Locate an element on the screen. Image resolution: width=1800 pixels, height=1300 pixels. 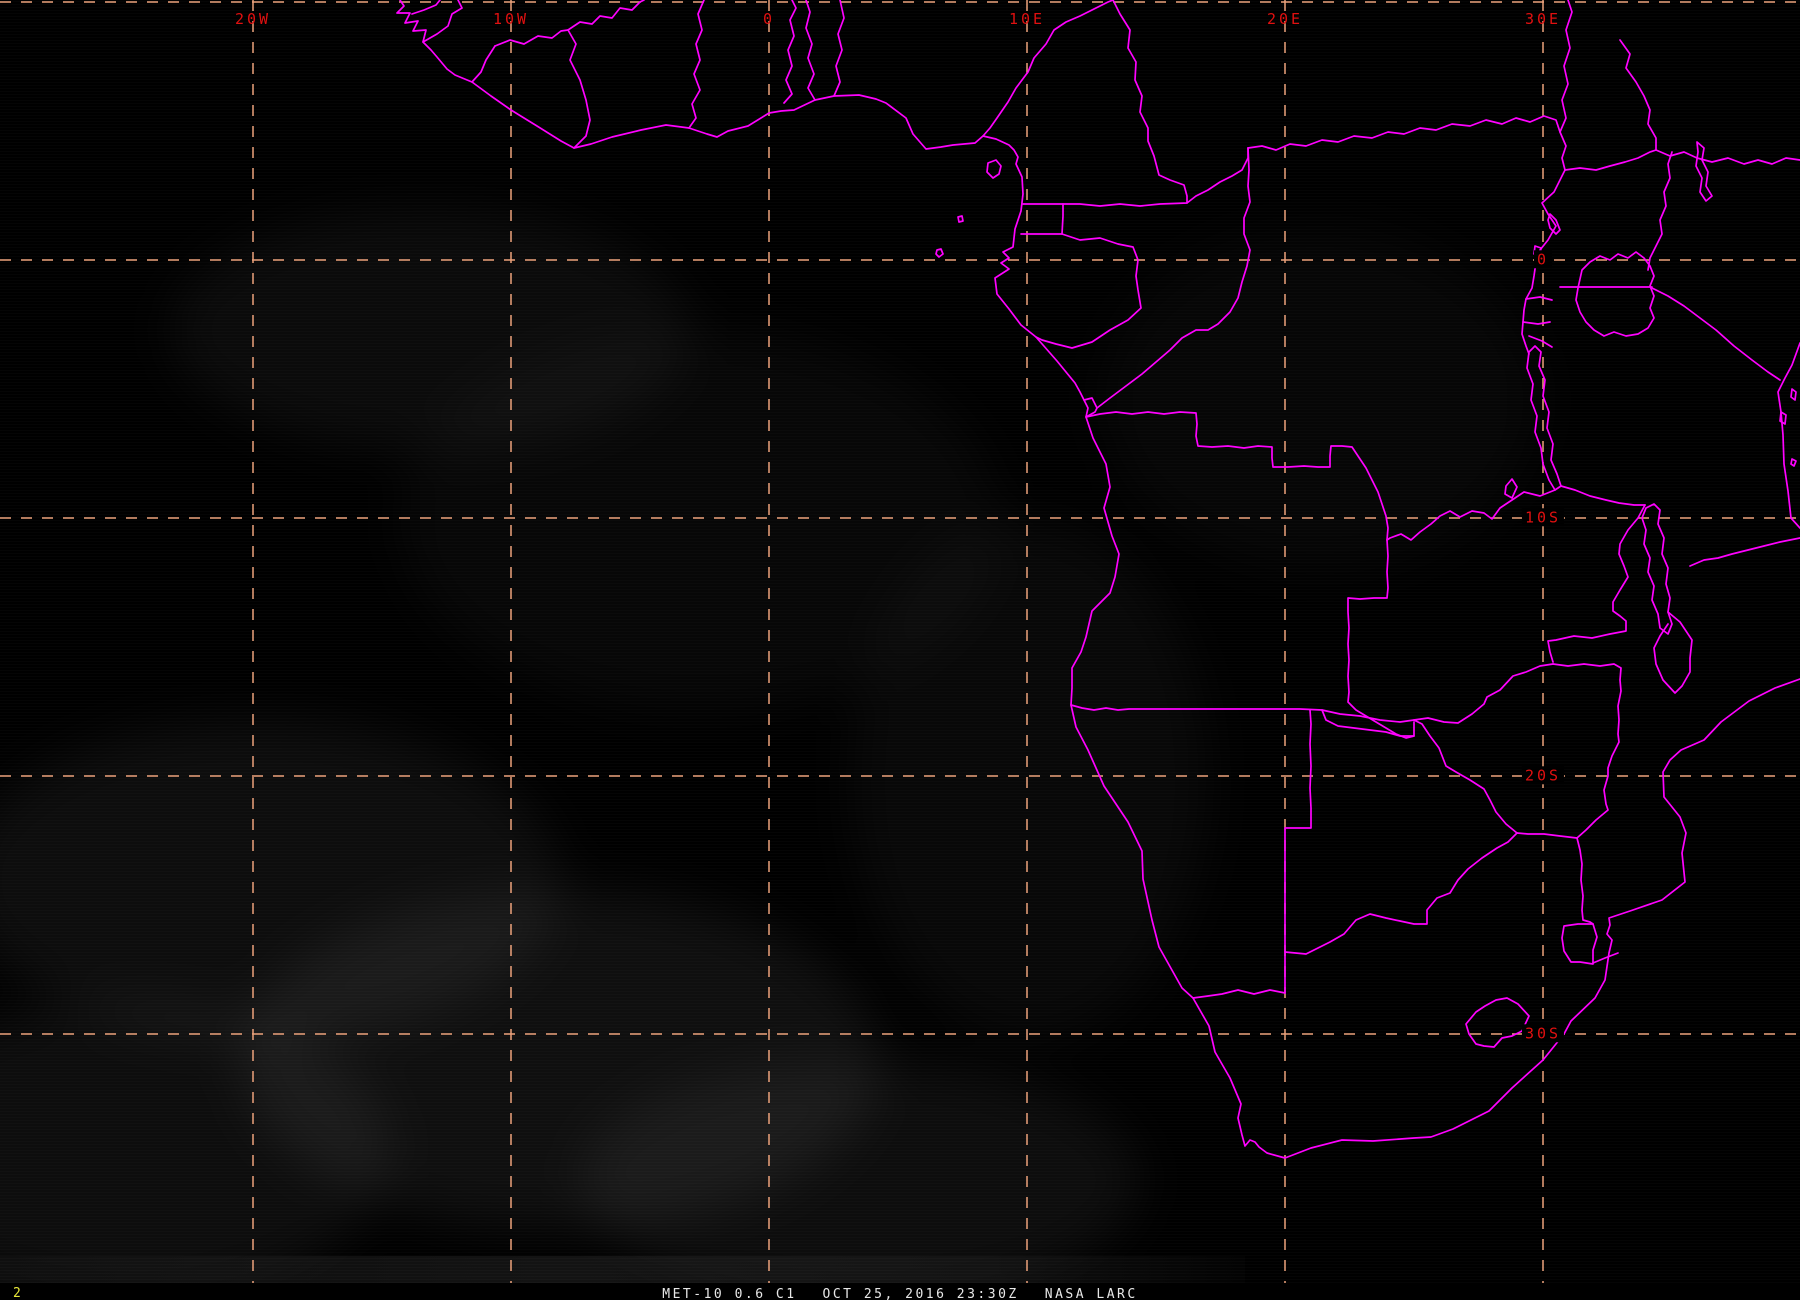
latitude-label-30S: 30S is located at coordinates (1543, 1033).